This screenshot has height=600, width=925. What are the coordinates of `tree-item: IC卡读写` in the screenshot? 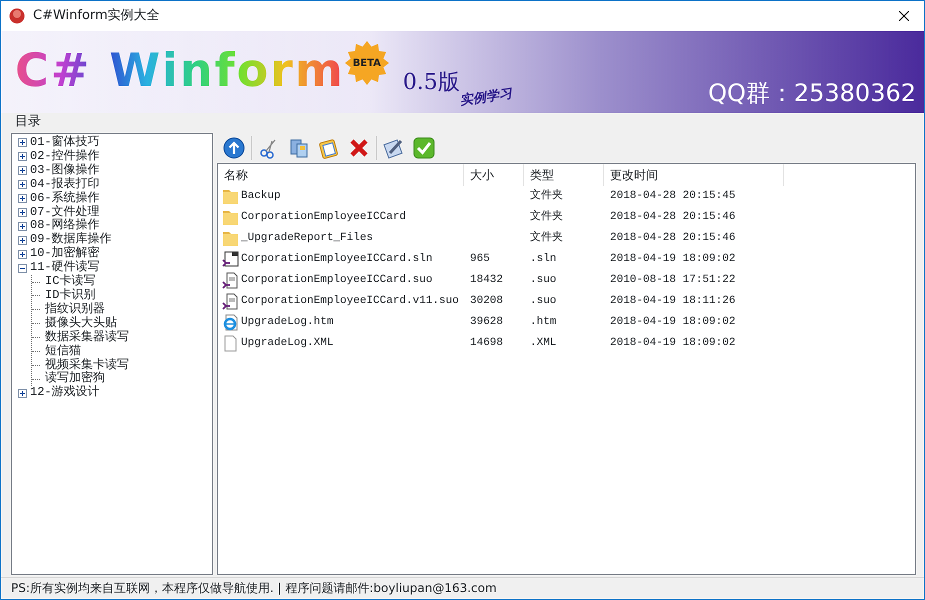 It's located at (70, 282).